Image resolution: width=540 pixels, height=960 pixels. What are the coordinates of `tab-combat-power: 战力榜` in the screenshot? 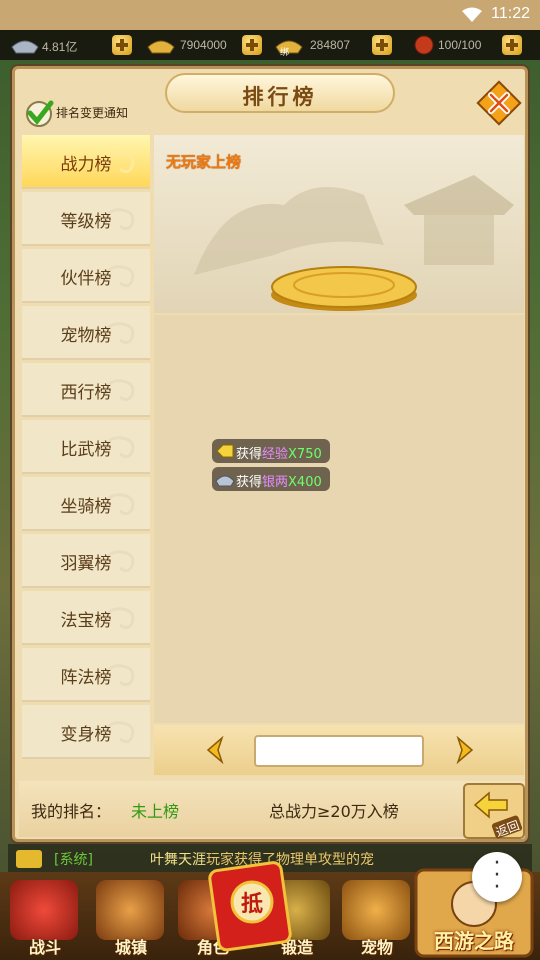 It's located at (86, 162).